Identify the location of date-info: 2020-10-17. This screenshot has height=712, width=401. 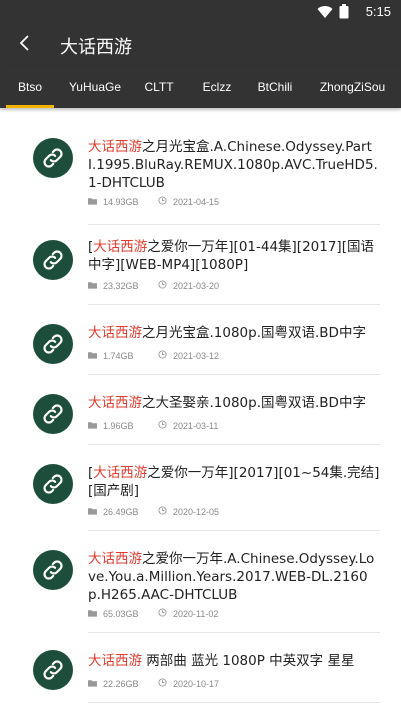
(188, 683).